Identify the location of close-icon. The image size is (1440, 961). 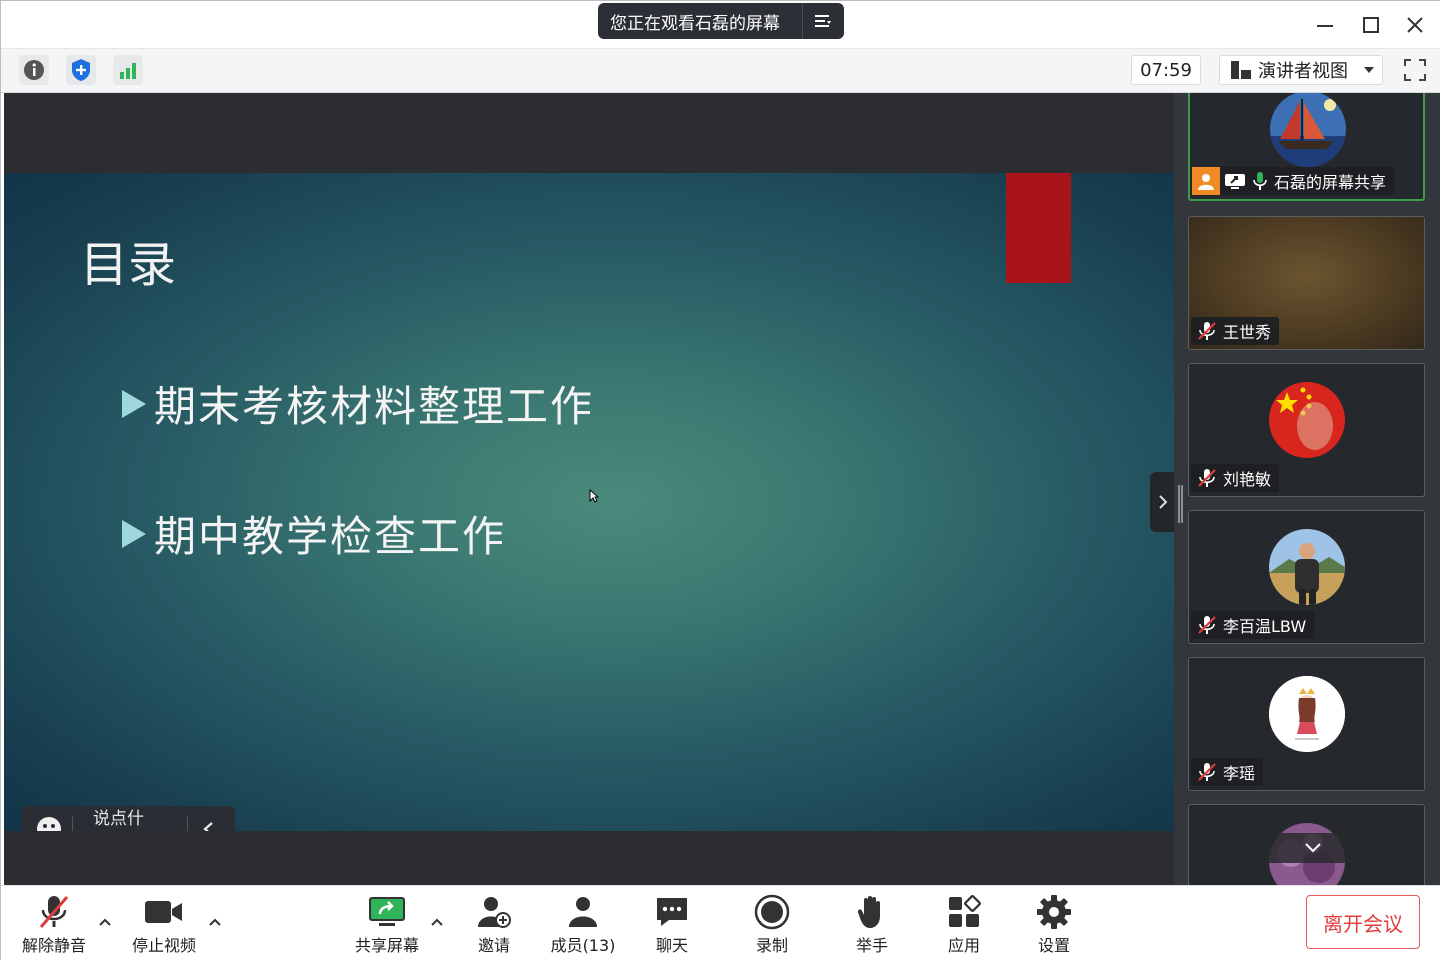
(1415, 25).